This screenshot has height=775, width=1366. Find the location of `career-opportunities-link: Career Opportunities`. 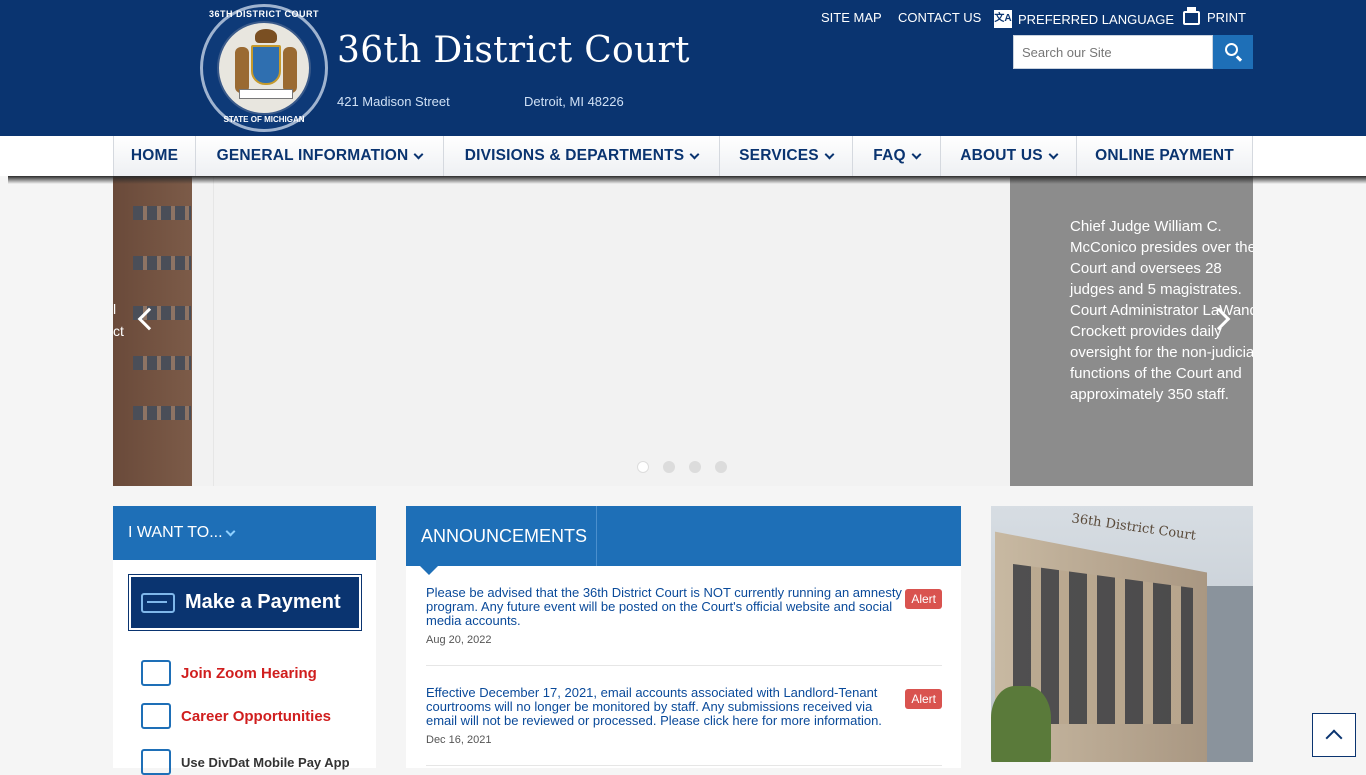

career-opportunities-link: Career Opportunities is located at coordinates (236, 716).